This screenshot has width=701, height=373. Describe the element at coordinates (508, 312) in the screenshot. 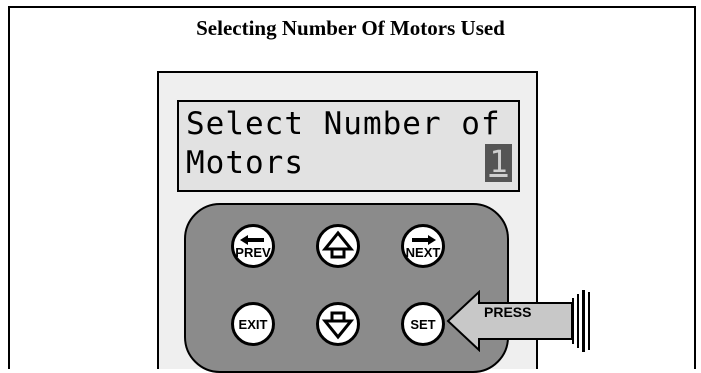

I see `press-callout-label: PRESS` at that location.